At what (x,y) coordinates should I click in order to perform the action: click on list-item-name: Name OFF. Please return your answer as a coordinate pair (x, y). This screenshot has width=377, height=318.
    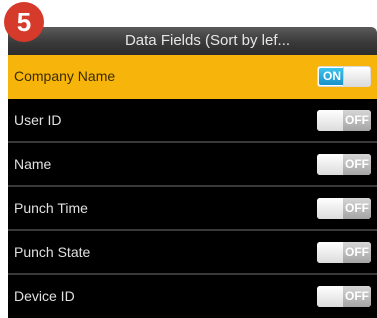
    Looking at the image, I should click on (192, 165).